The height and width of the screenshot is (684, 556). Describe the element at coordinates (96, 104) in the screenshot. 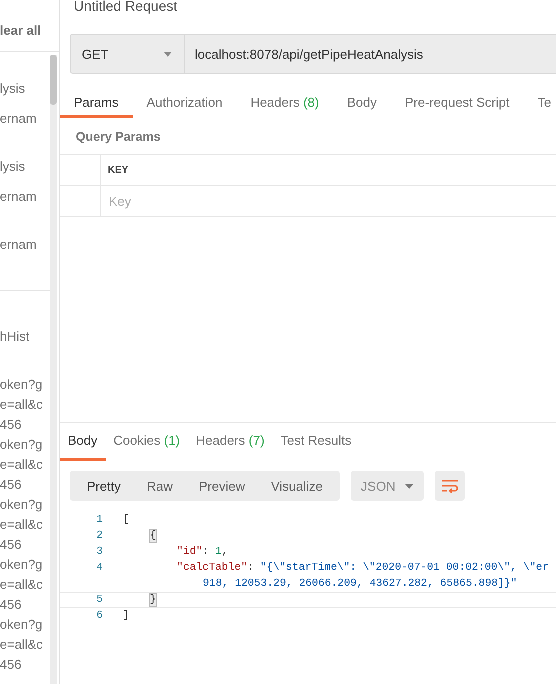

I see `request-tab: Params` at that location.